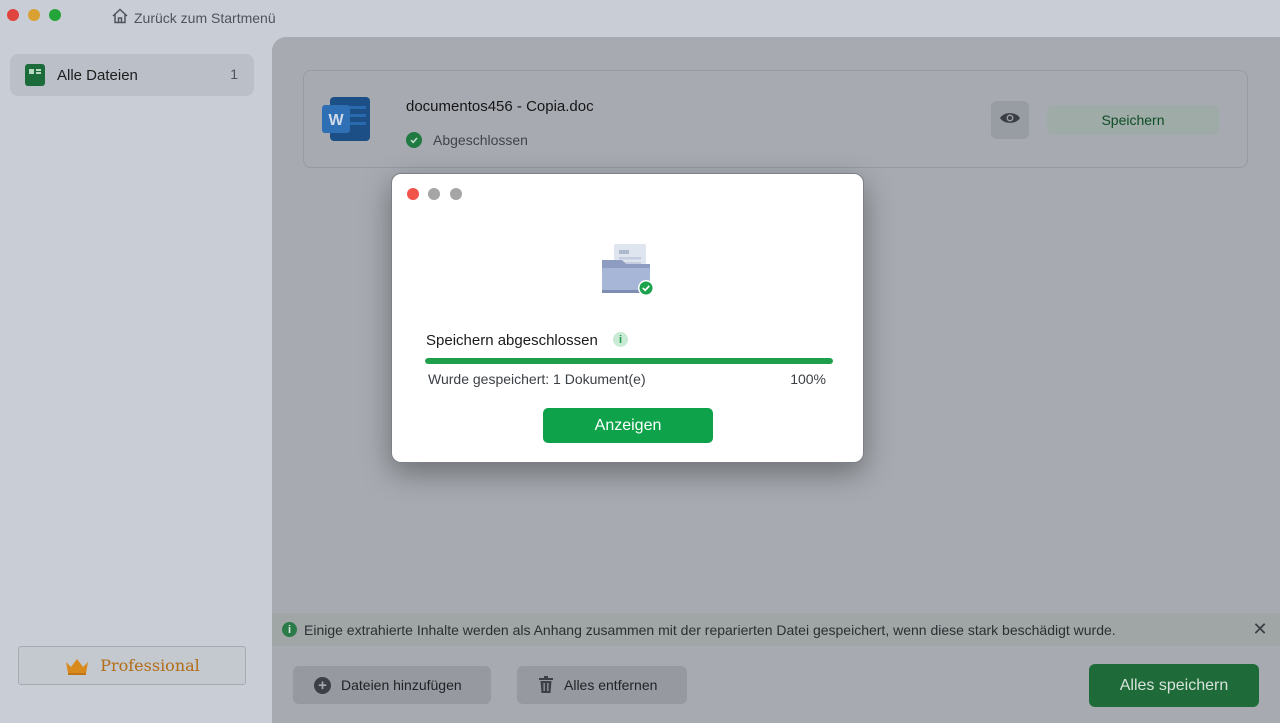 Image resolution: width=1280 pixels, height=723 pixels. I want to click on plus-icon: +, so click(322, 685).